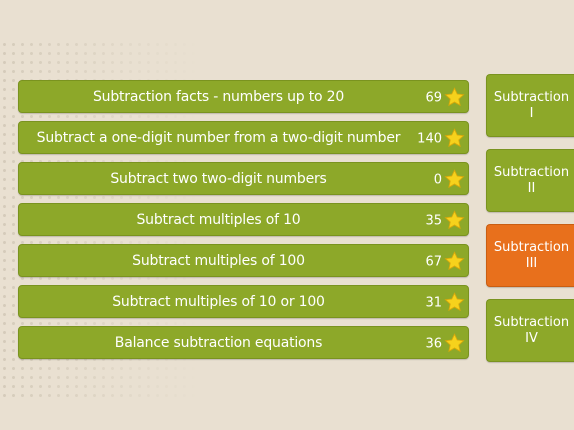 This screenshot has height=430, width=574. Describe the element at coordinates (218, 342) in the screenshot. I see `skill-label: Balance subtraction equations` at that location.